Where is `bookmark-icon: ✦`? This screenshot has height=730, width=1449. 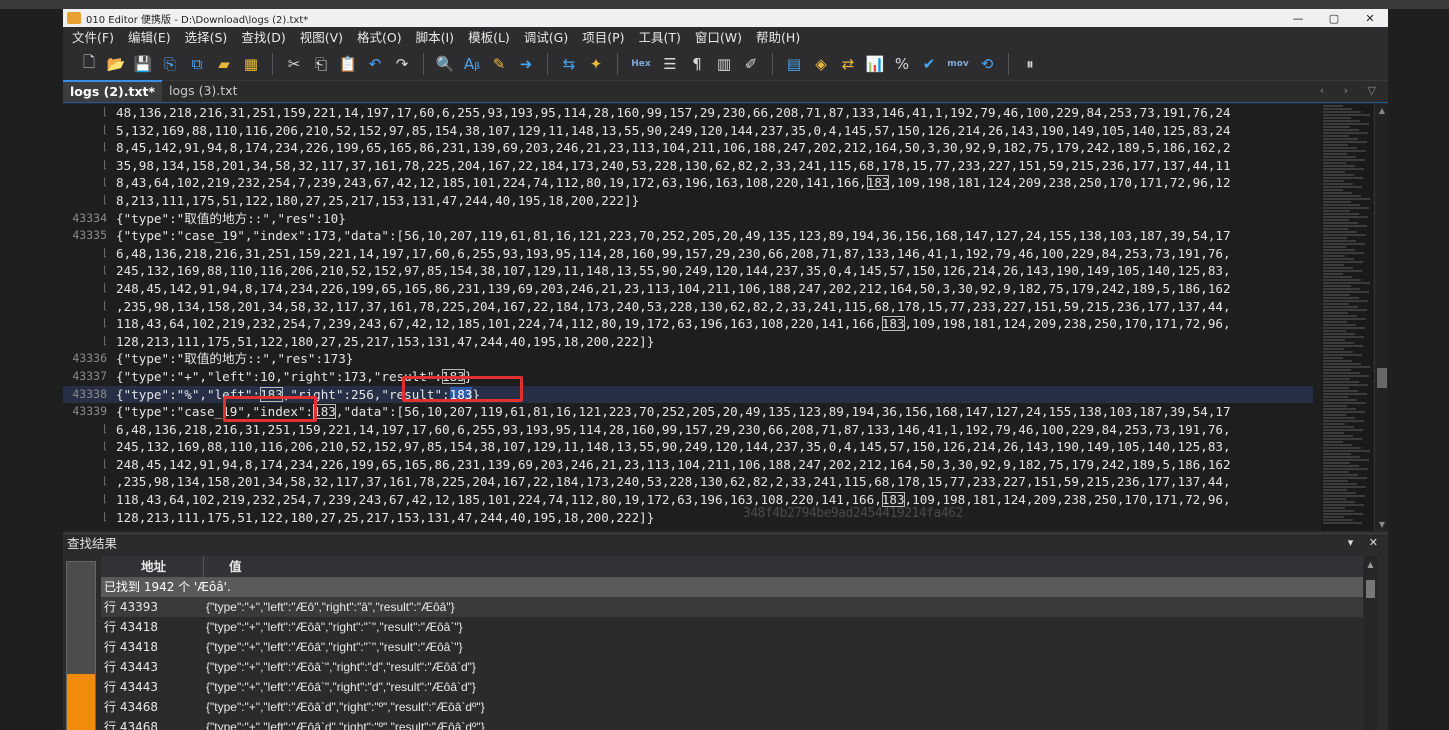 bookmark-icon: ✦ is located at coordinates (596, 64).